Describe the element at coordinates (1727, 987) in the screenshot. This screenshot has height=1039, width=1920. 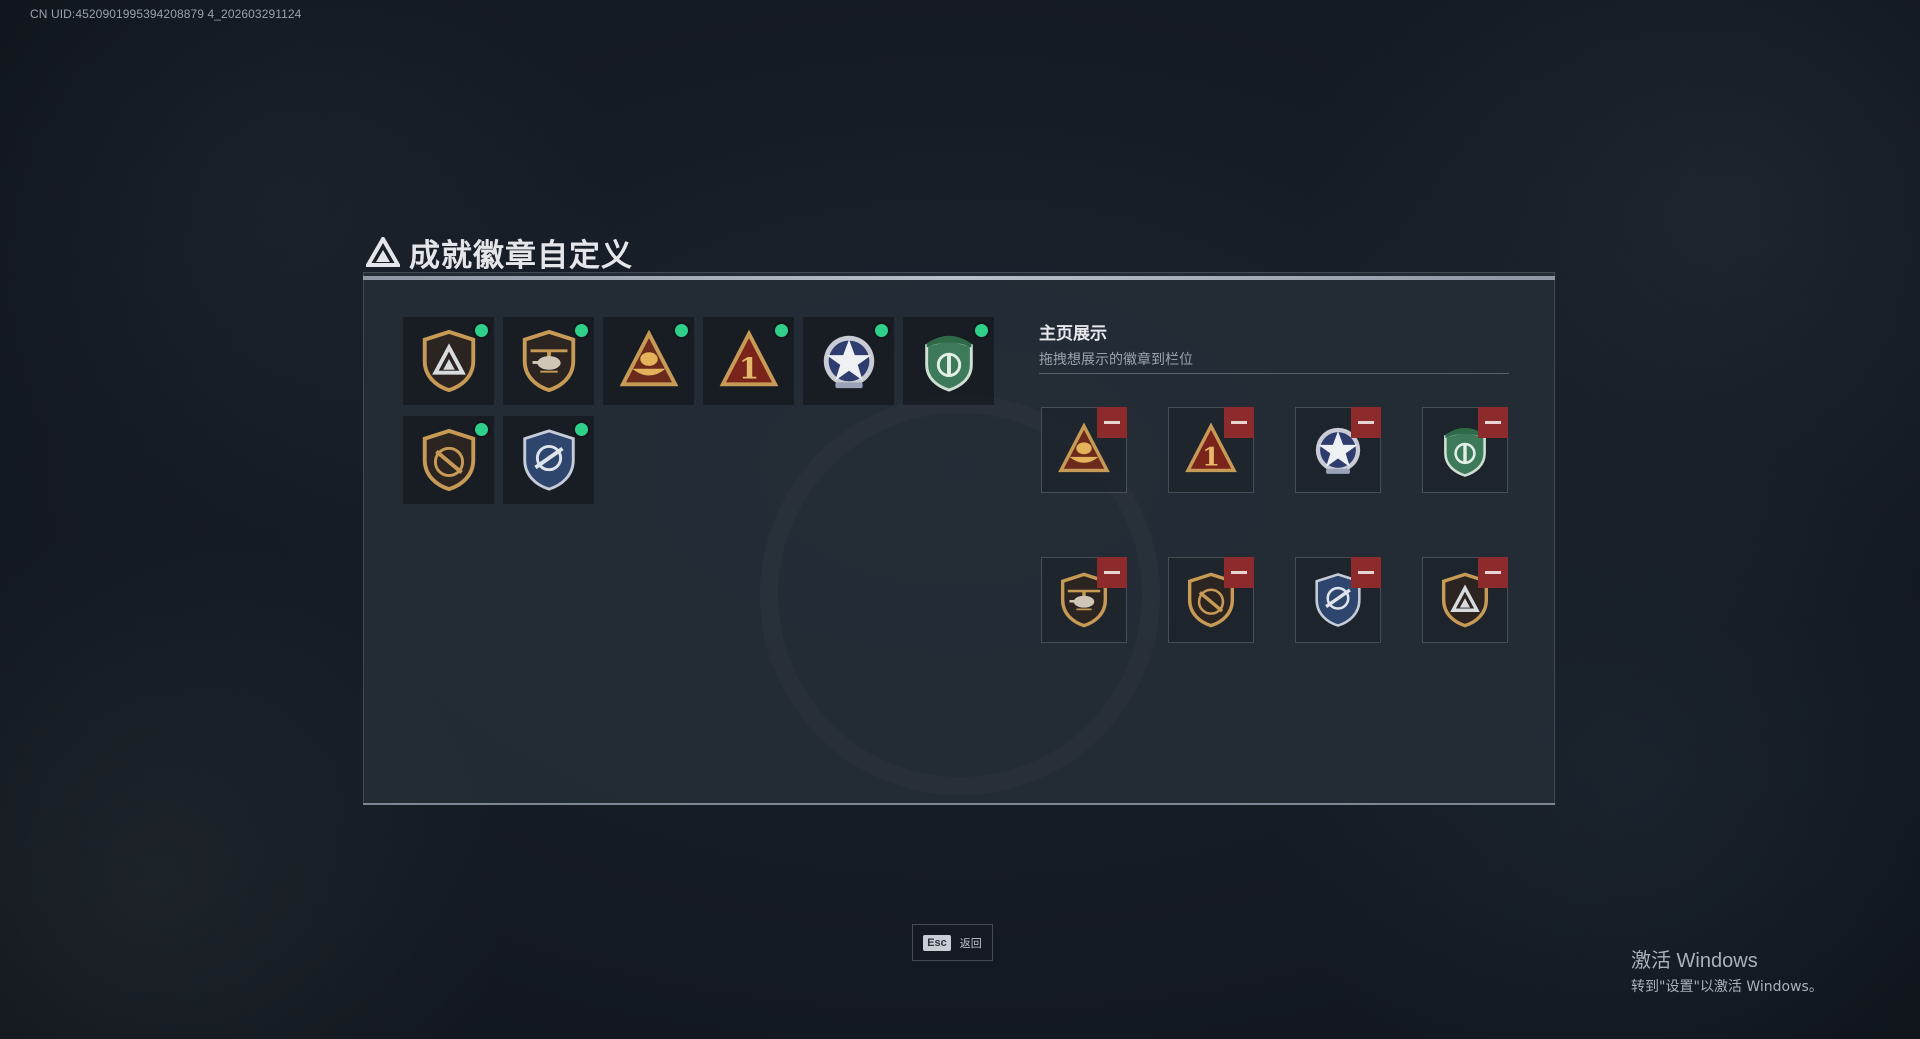
I see `watermark-subtitle: 转到"设置"以激活 Windows。` at that location.